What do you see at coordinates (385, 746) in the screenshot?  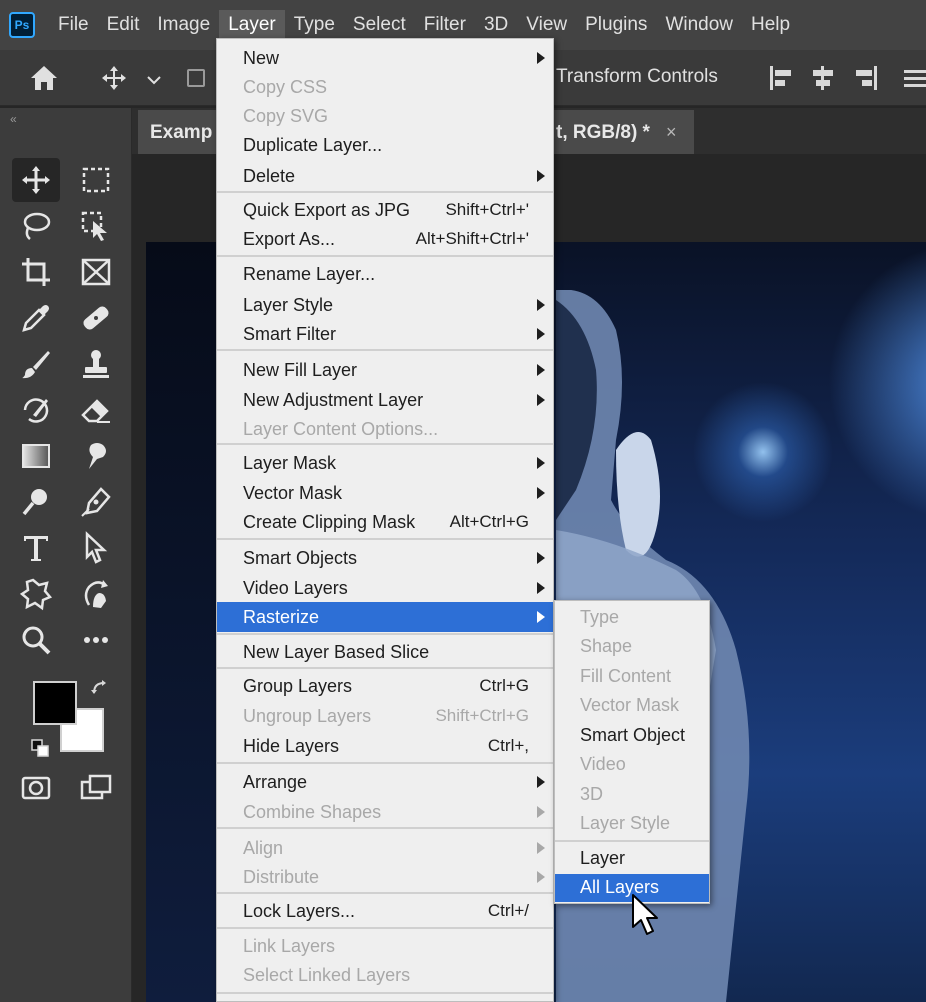 I see `menu-item-hide-layers: Hide Layers Ctrl+,` at bounding box center [385, 746].